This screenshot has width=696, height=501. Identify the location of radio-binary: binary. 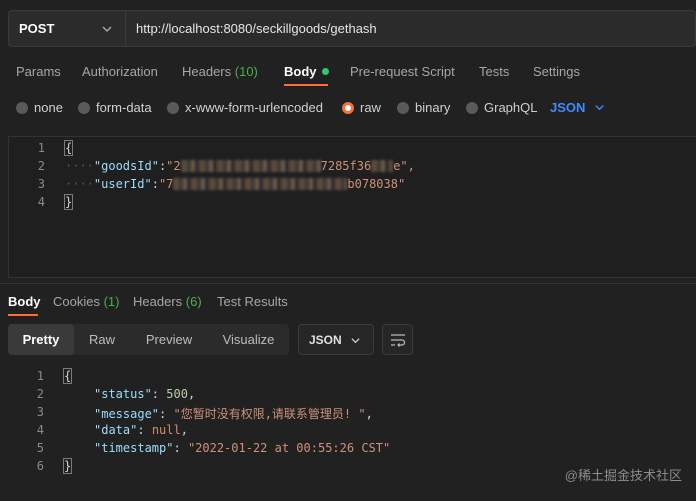
(423, 107).